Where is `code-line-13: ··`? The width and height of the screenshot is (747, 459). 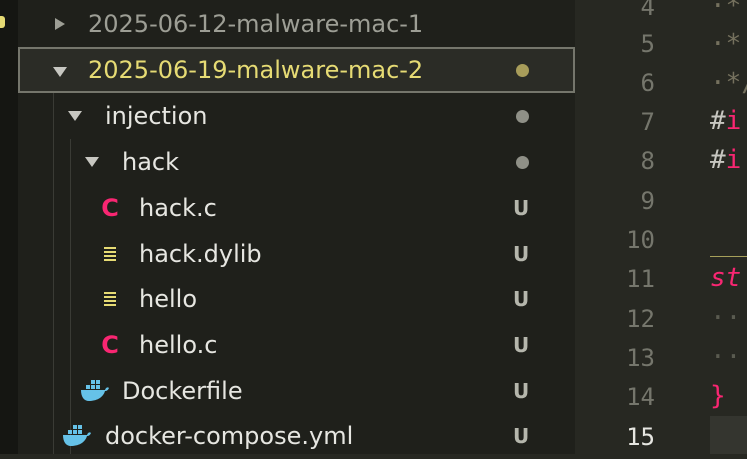 code-line-13: ·· is located at coordinates (726, 357).